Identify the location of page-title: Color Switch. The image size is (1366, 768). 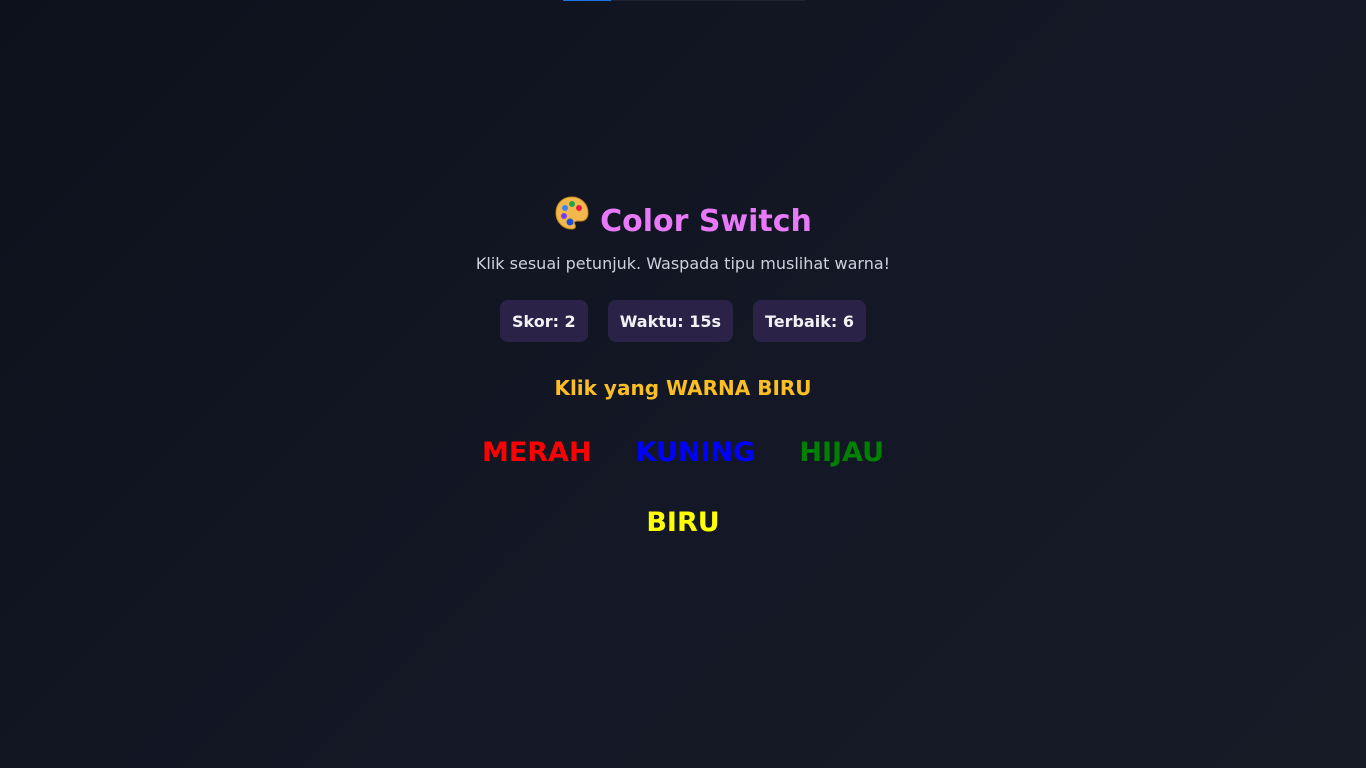
(683, 220).